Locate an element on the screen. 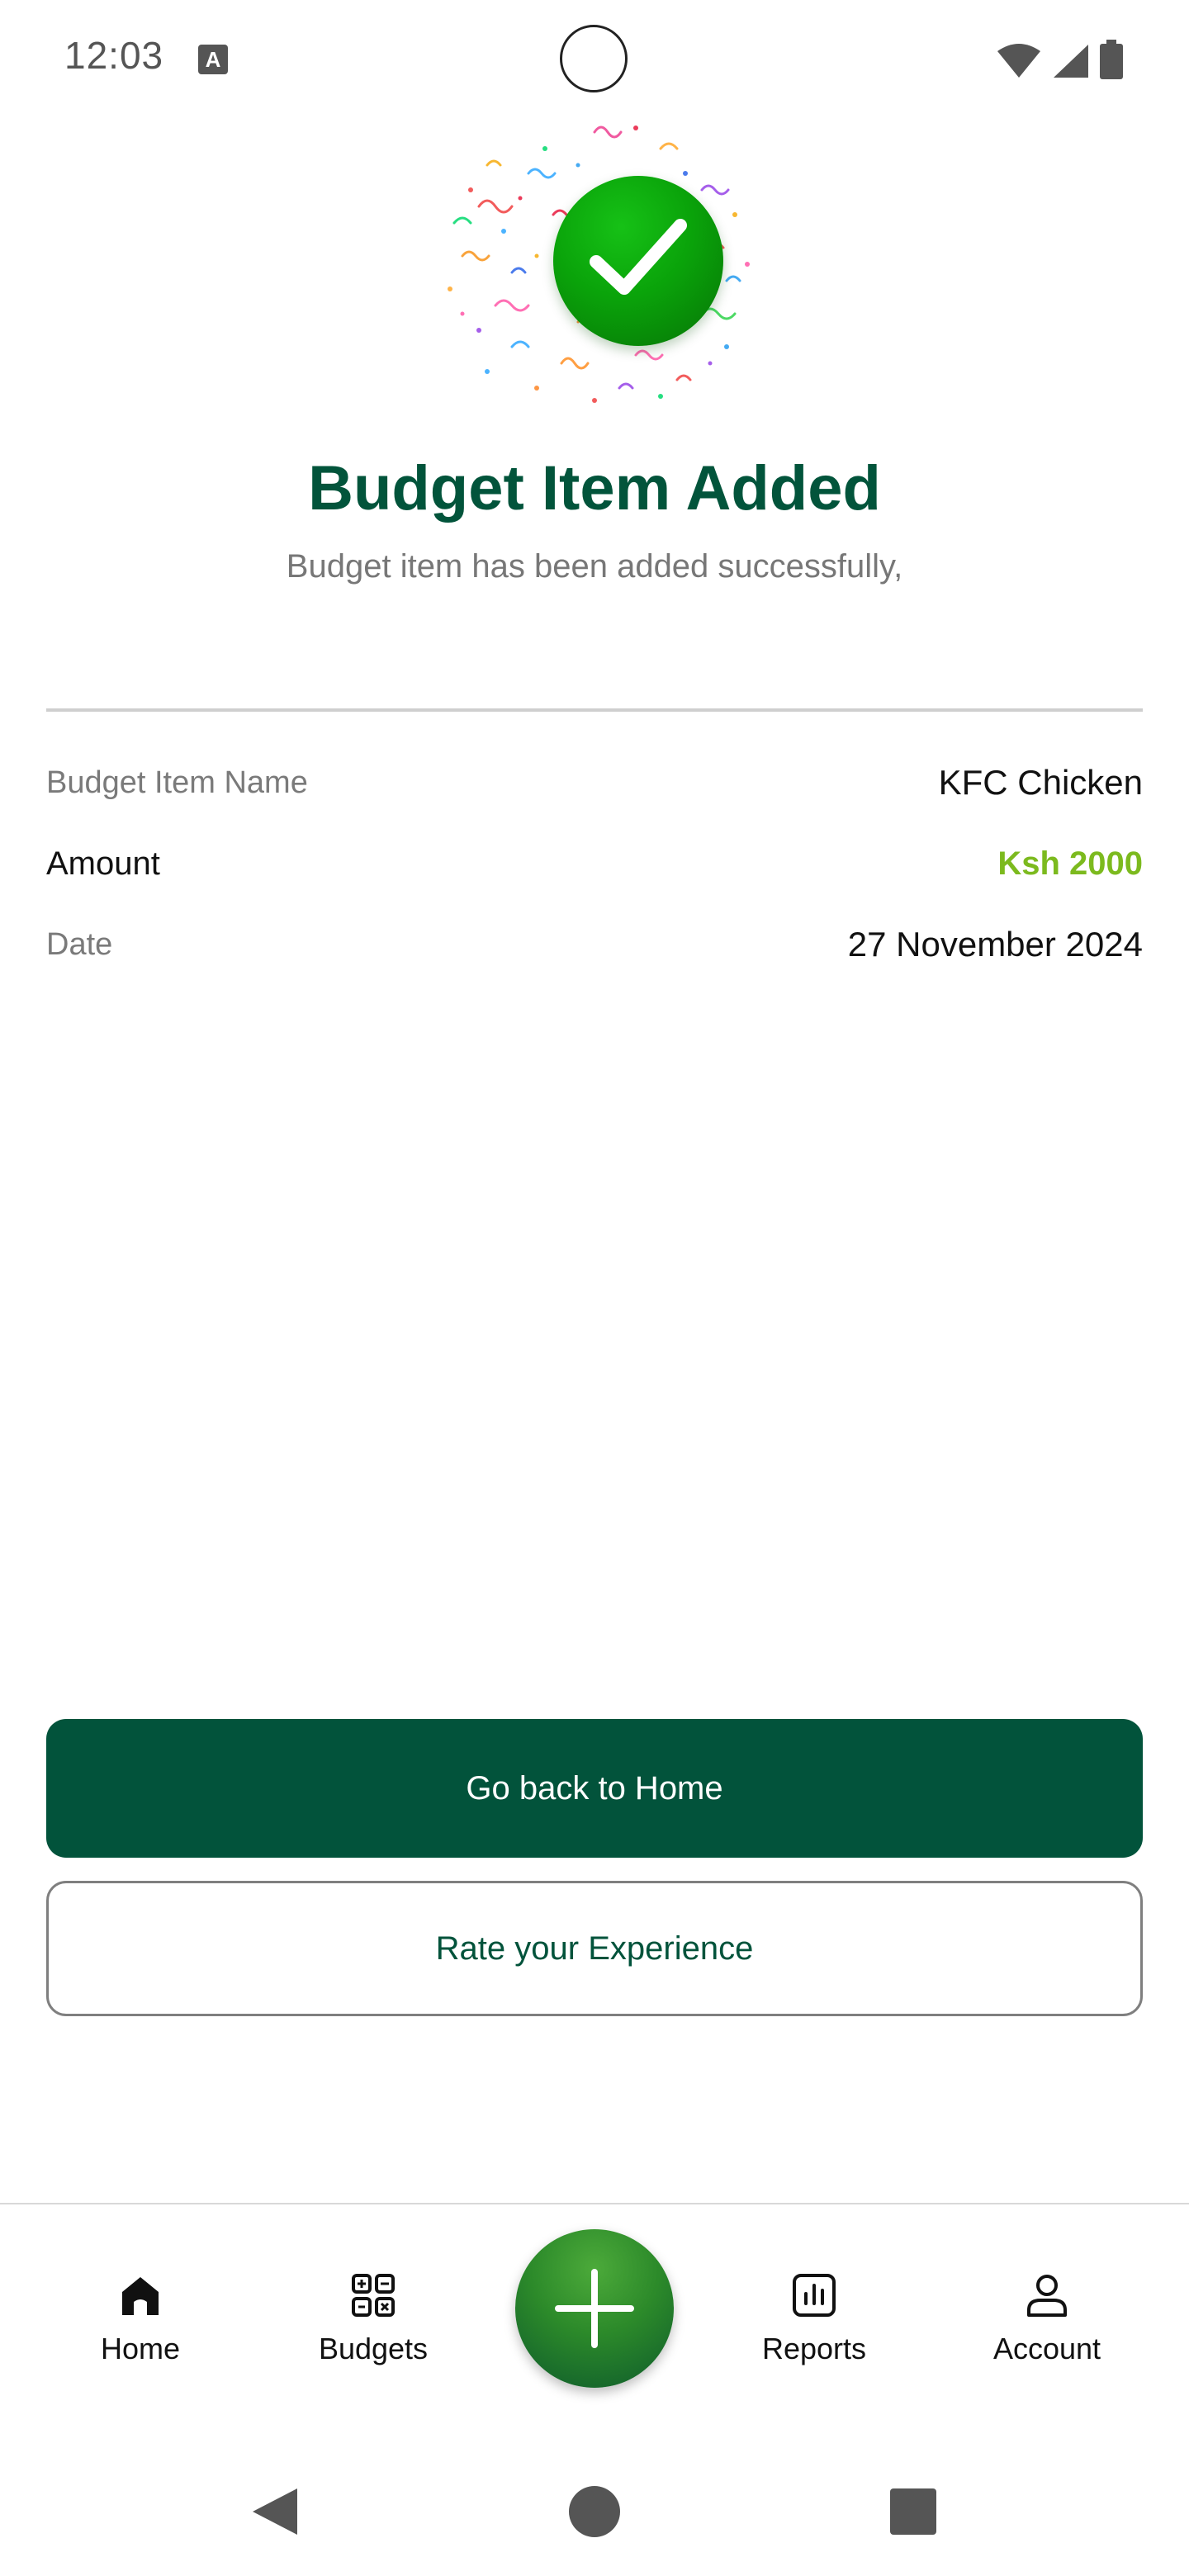 This screenshot has width=1189, height=2576. signal-icon is located at coordinates (1071, 61).